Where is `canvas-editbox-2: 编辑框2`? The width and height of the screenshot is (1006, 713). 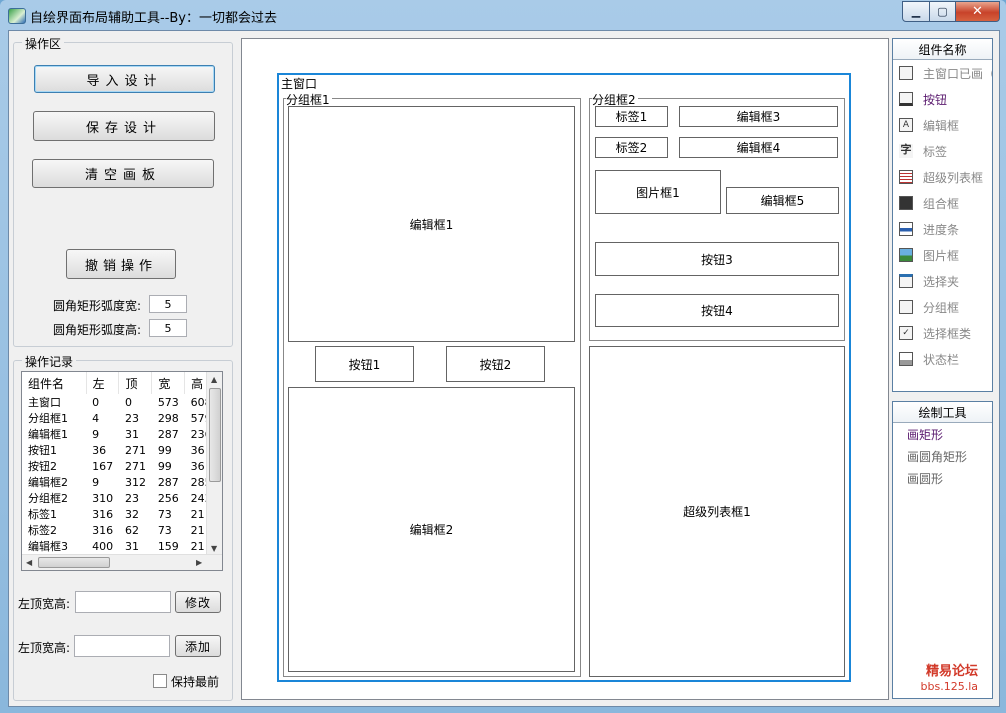 canvas-editbox-2: 编辑框2 is located at coordinates (431, 529).